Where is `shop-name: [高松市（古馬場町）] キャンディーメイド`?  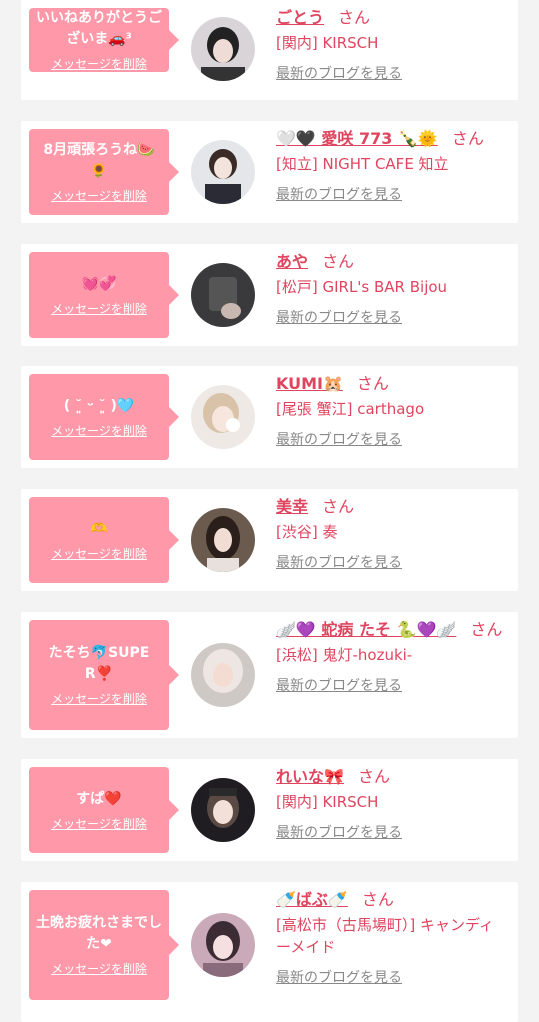 shop-name: [高松市（古馬場町）] キャンディーメイド is located at coordinates (385, 936).